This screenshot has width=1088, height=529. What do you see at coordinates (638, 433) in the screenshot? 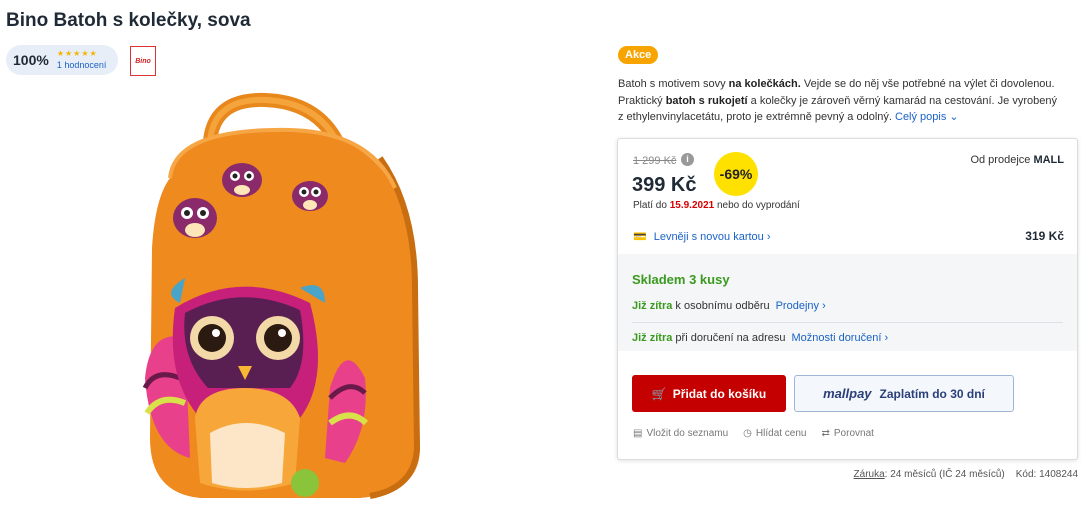
I see `bookmark-icon: ▤` at bounding box center [638, 433].